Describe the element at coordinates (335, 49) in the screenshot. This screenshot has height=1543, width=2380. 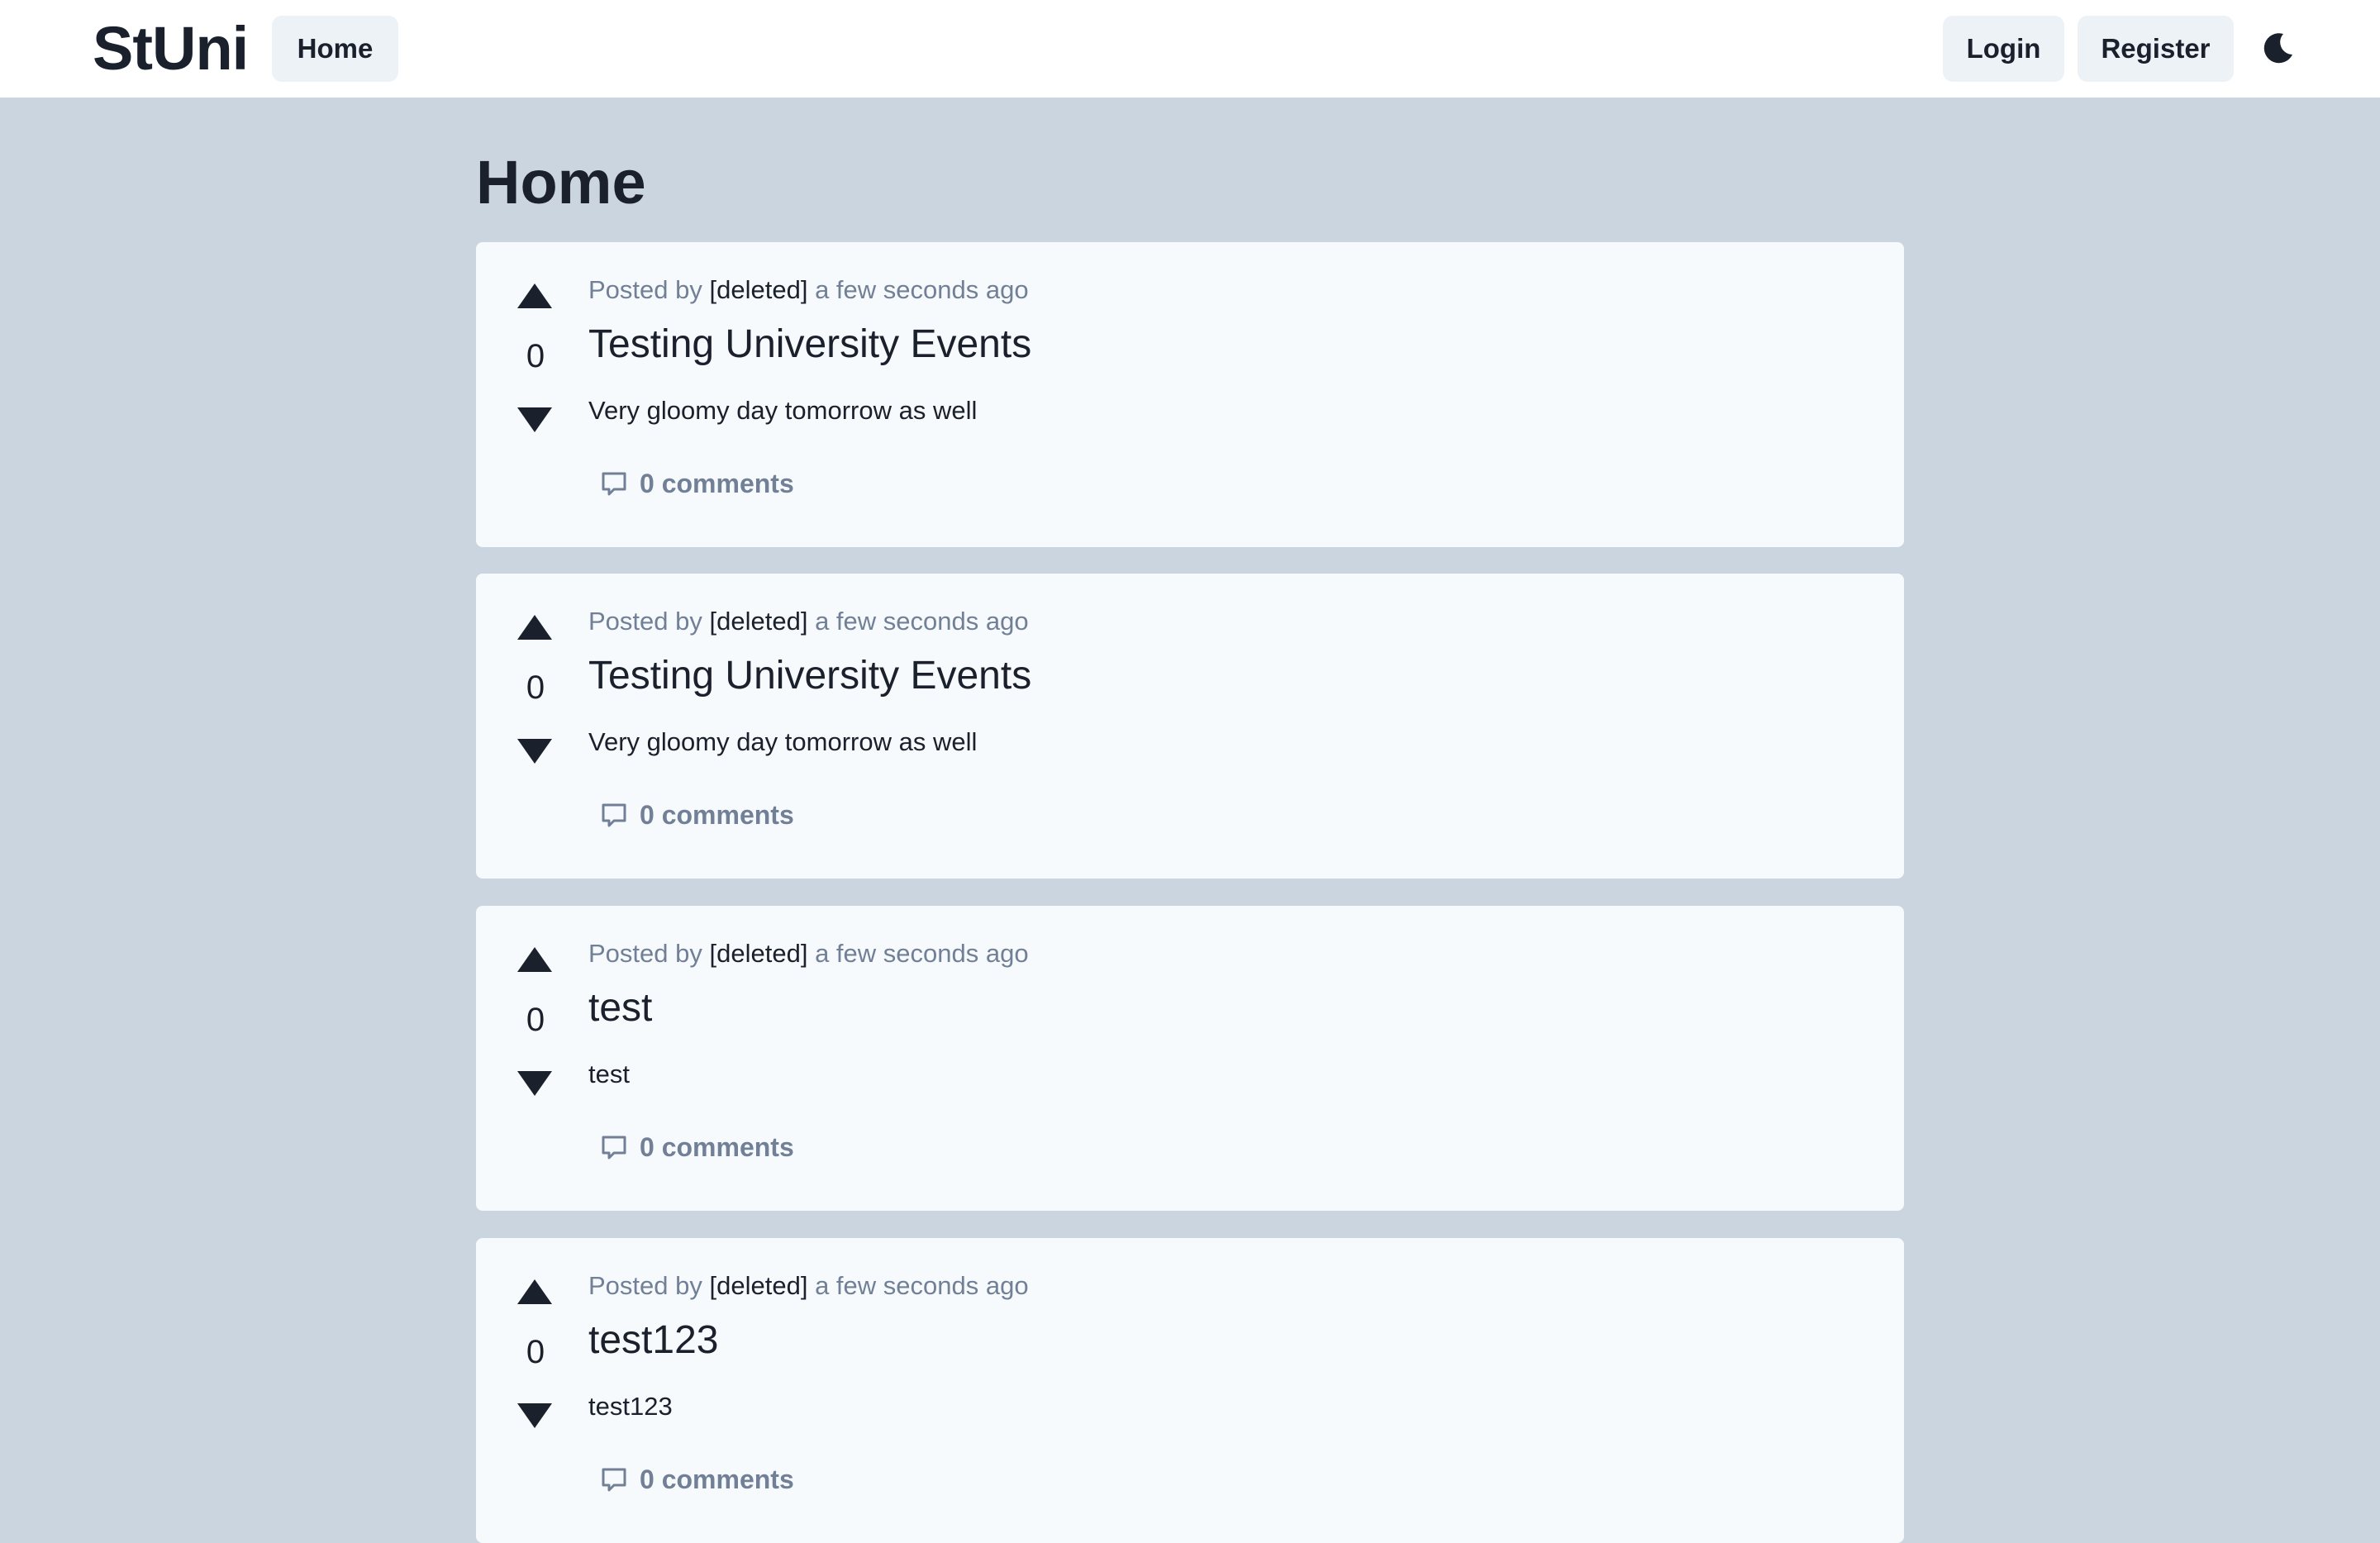
I see `home-button: Home` at that location.